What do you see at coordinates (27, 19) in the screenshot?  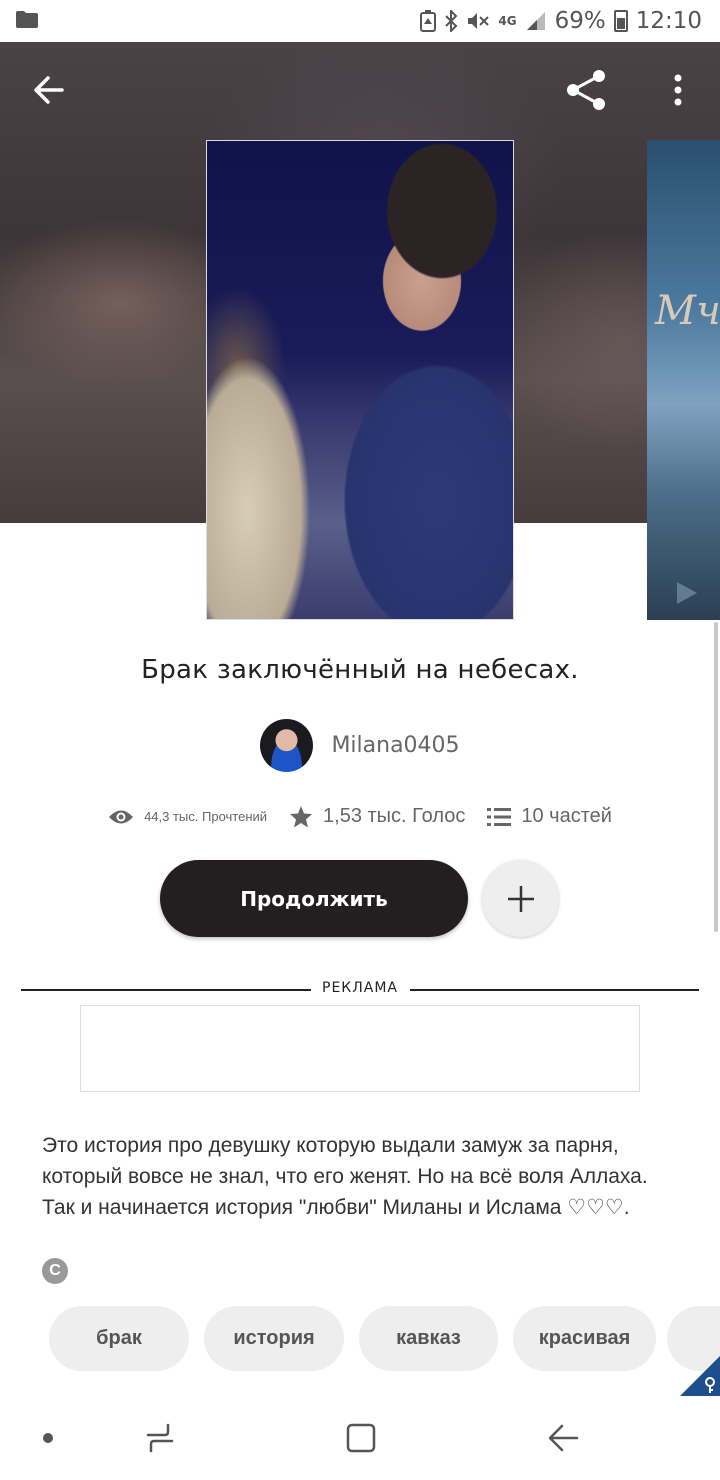 I see `folder-icon` at bounding box center [27, 19].